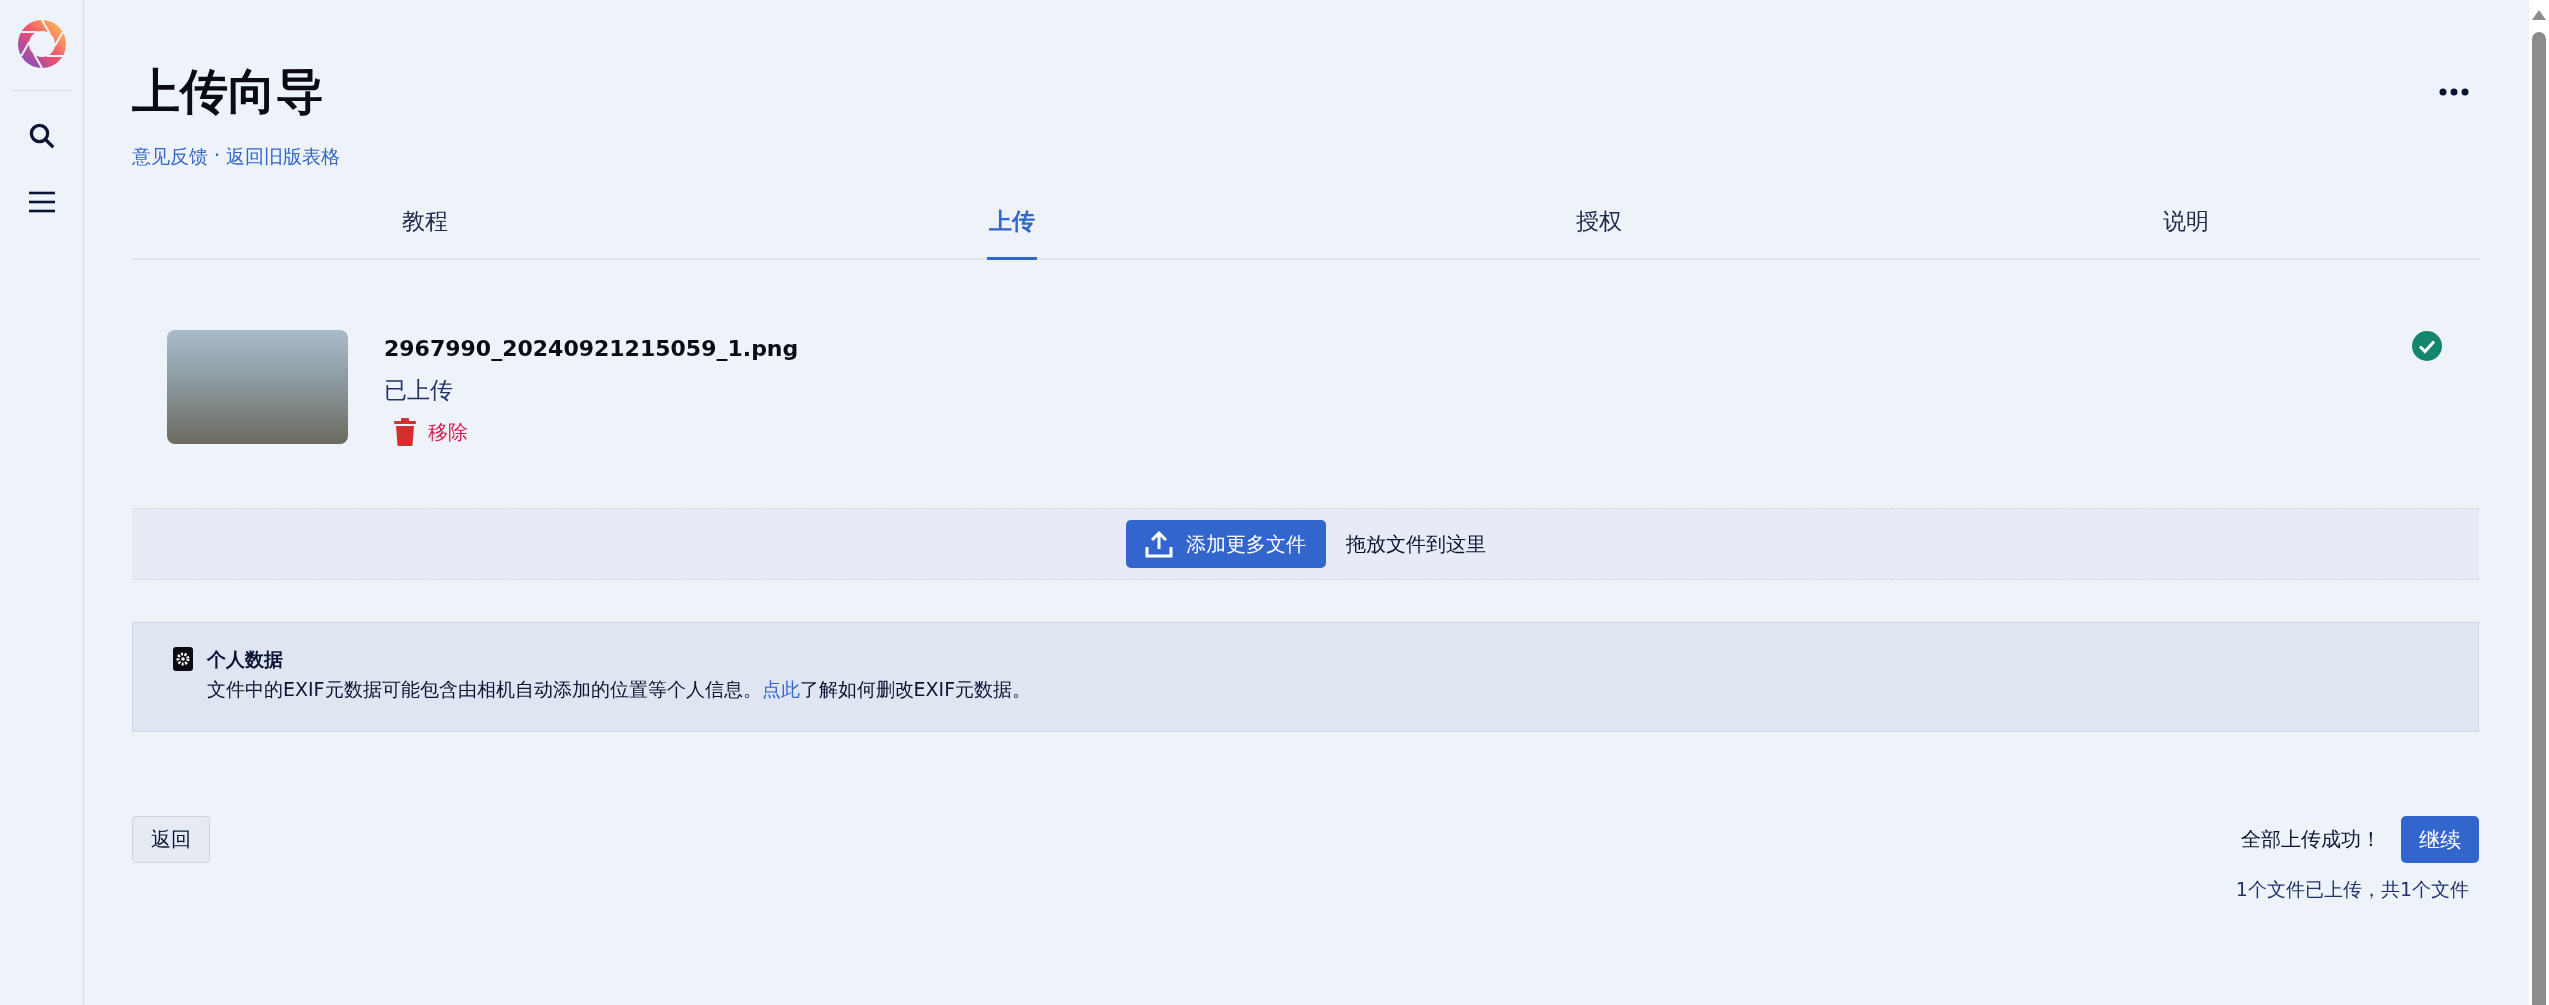  I want to click on notice-title: 个人数据, so click(245, 659).